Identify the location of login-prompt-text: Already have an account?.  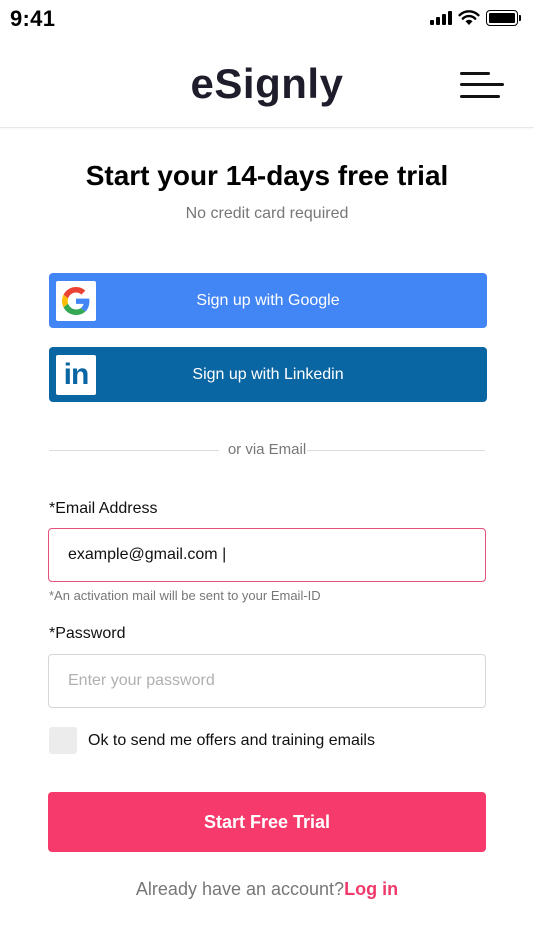
(240, 889).